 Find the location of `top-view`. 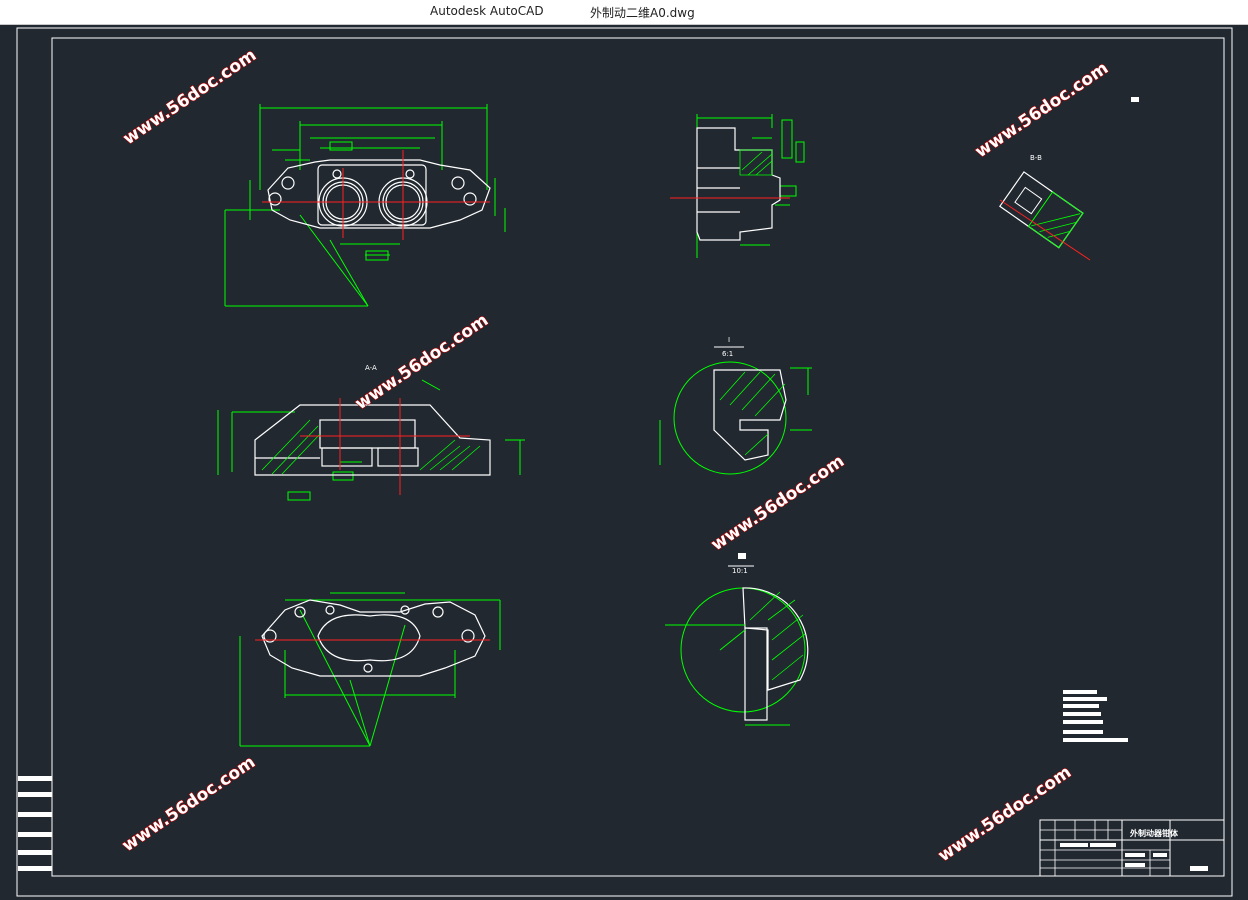

top-view is located at coordinates (365, 205).